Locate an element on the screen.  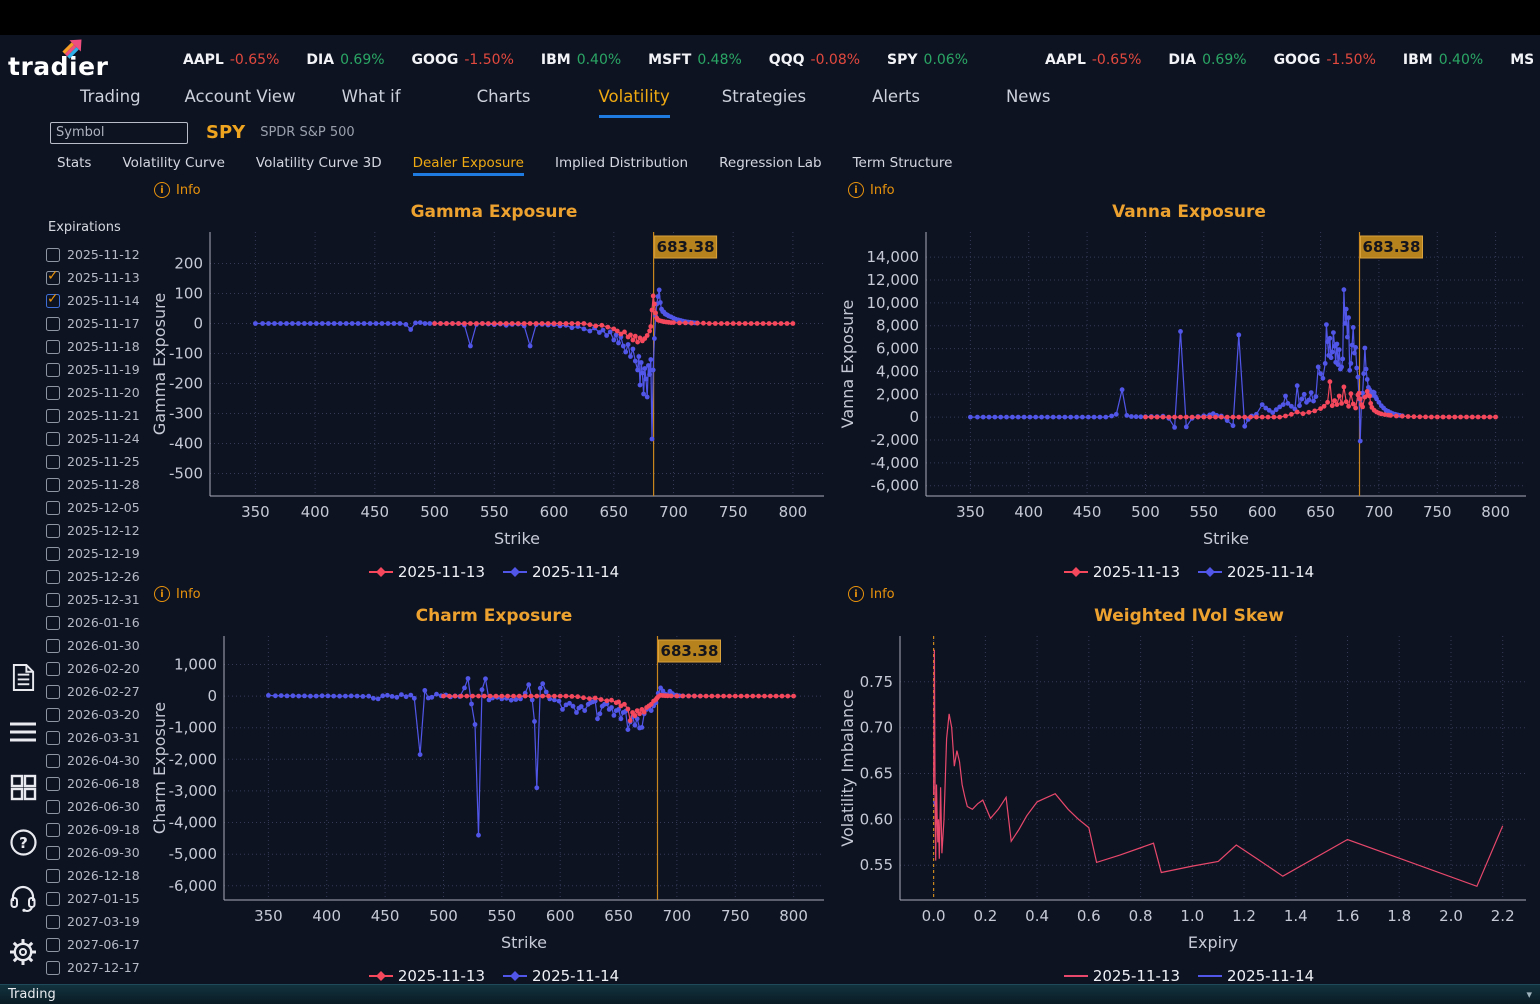
expiration-row: 2027-06-17 is located at coordinates (98, 944).